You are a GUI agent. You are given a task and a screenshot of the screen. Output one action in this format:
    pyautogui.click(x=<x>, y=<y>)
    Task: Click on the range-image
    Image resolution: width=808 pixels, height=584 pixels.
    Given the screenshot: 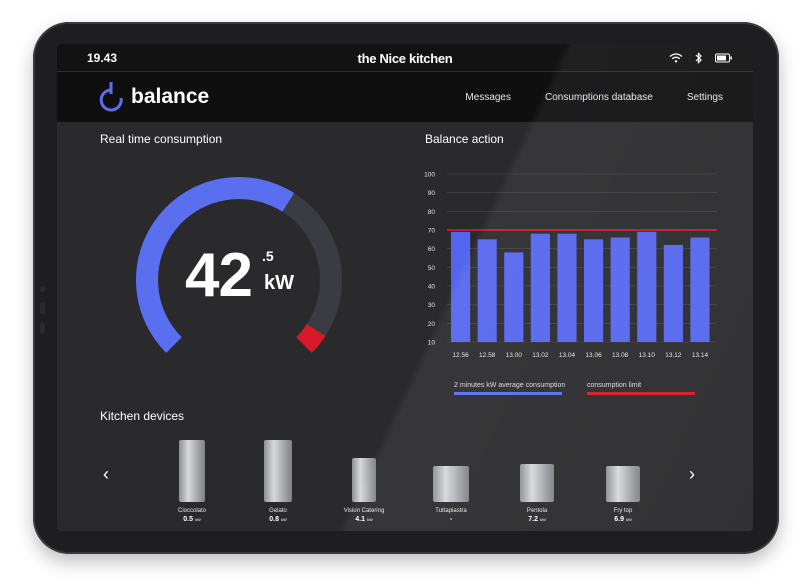 What is the action you would take?
    pyautogui.click(x=451, y=484)
    